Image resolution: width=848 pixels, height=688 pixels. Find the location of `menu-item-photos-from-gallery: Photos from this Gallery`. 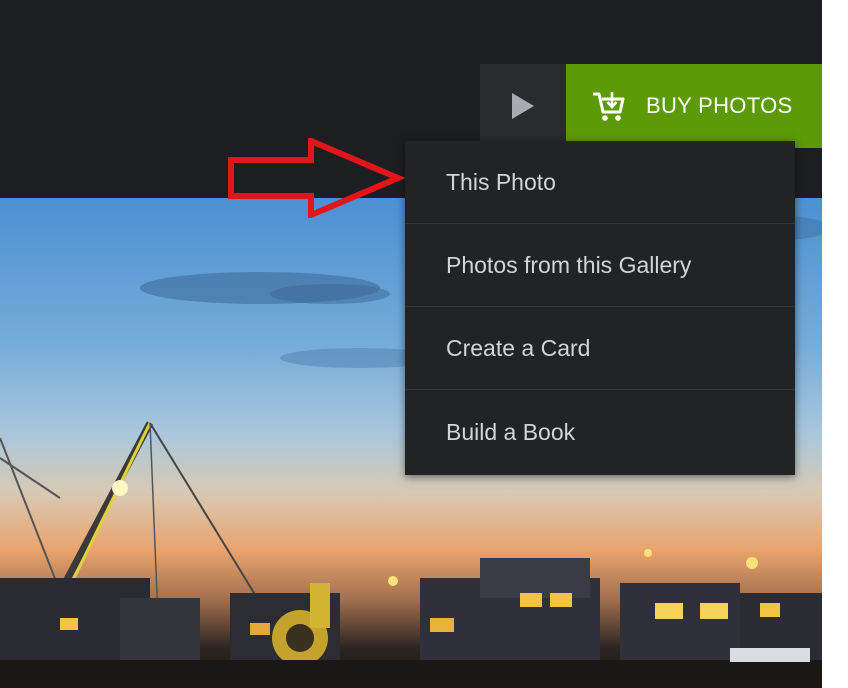

menu-item-photos-from-gallery: Photos from this Gallery is located at coordinates (600, 265).